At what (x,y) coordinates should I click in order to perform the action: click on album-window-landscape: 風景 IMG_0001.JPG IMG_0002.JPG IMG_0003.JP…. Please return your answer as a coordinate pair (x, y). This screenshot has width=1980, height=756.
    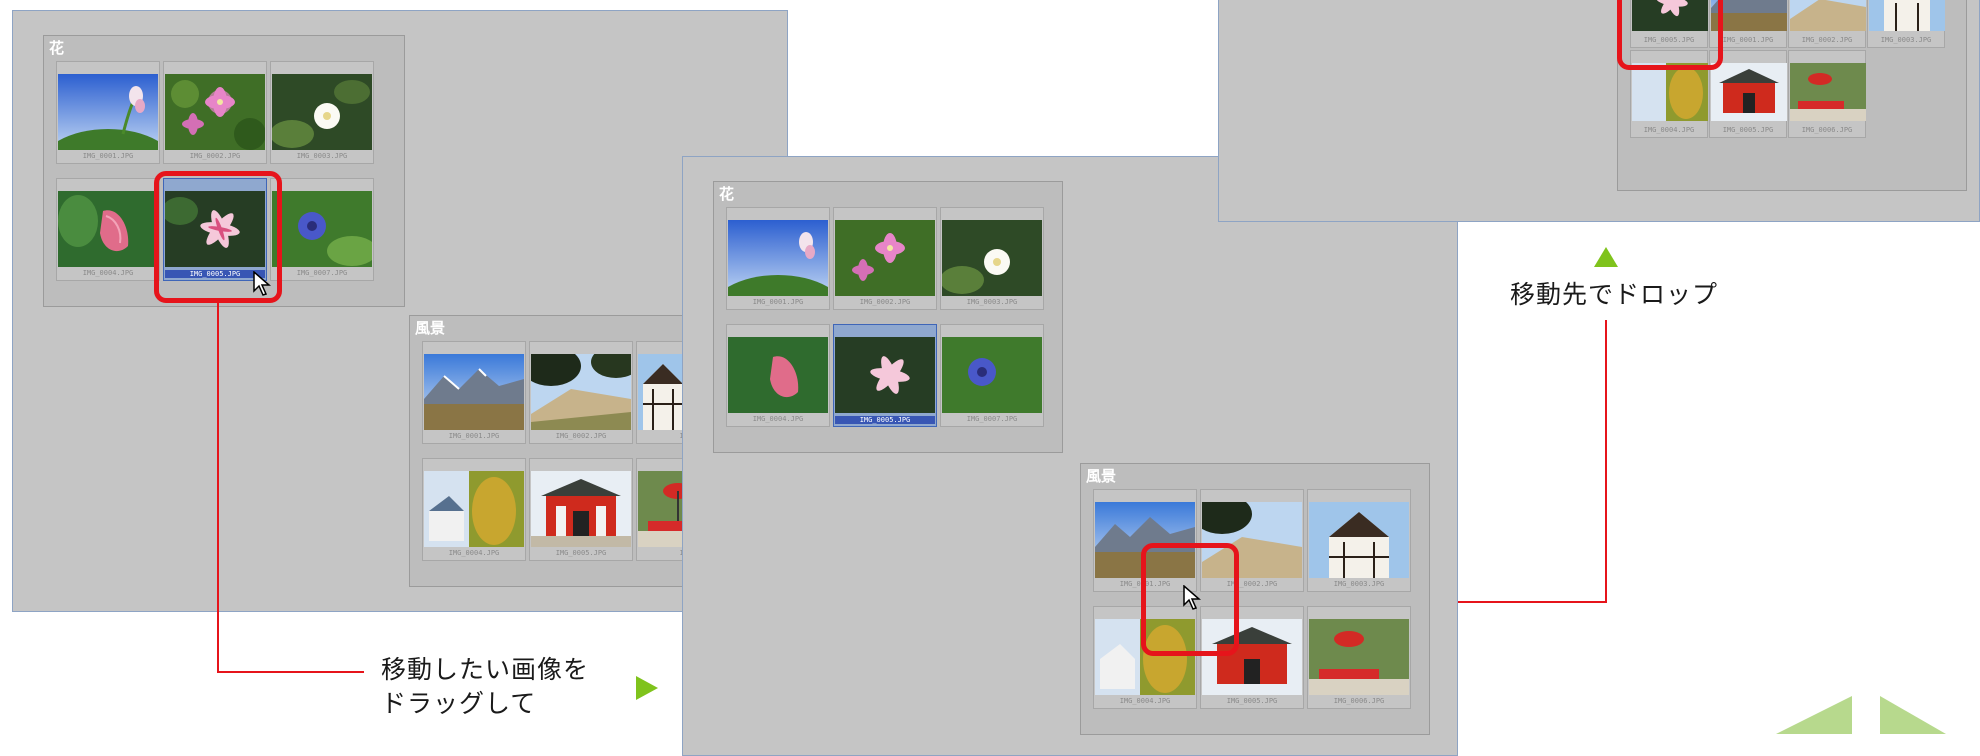
    Looking at the image, I should click on (1255, 599).